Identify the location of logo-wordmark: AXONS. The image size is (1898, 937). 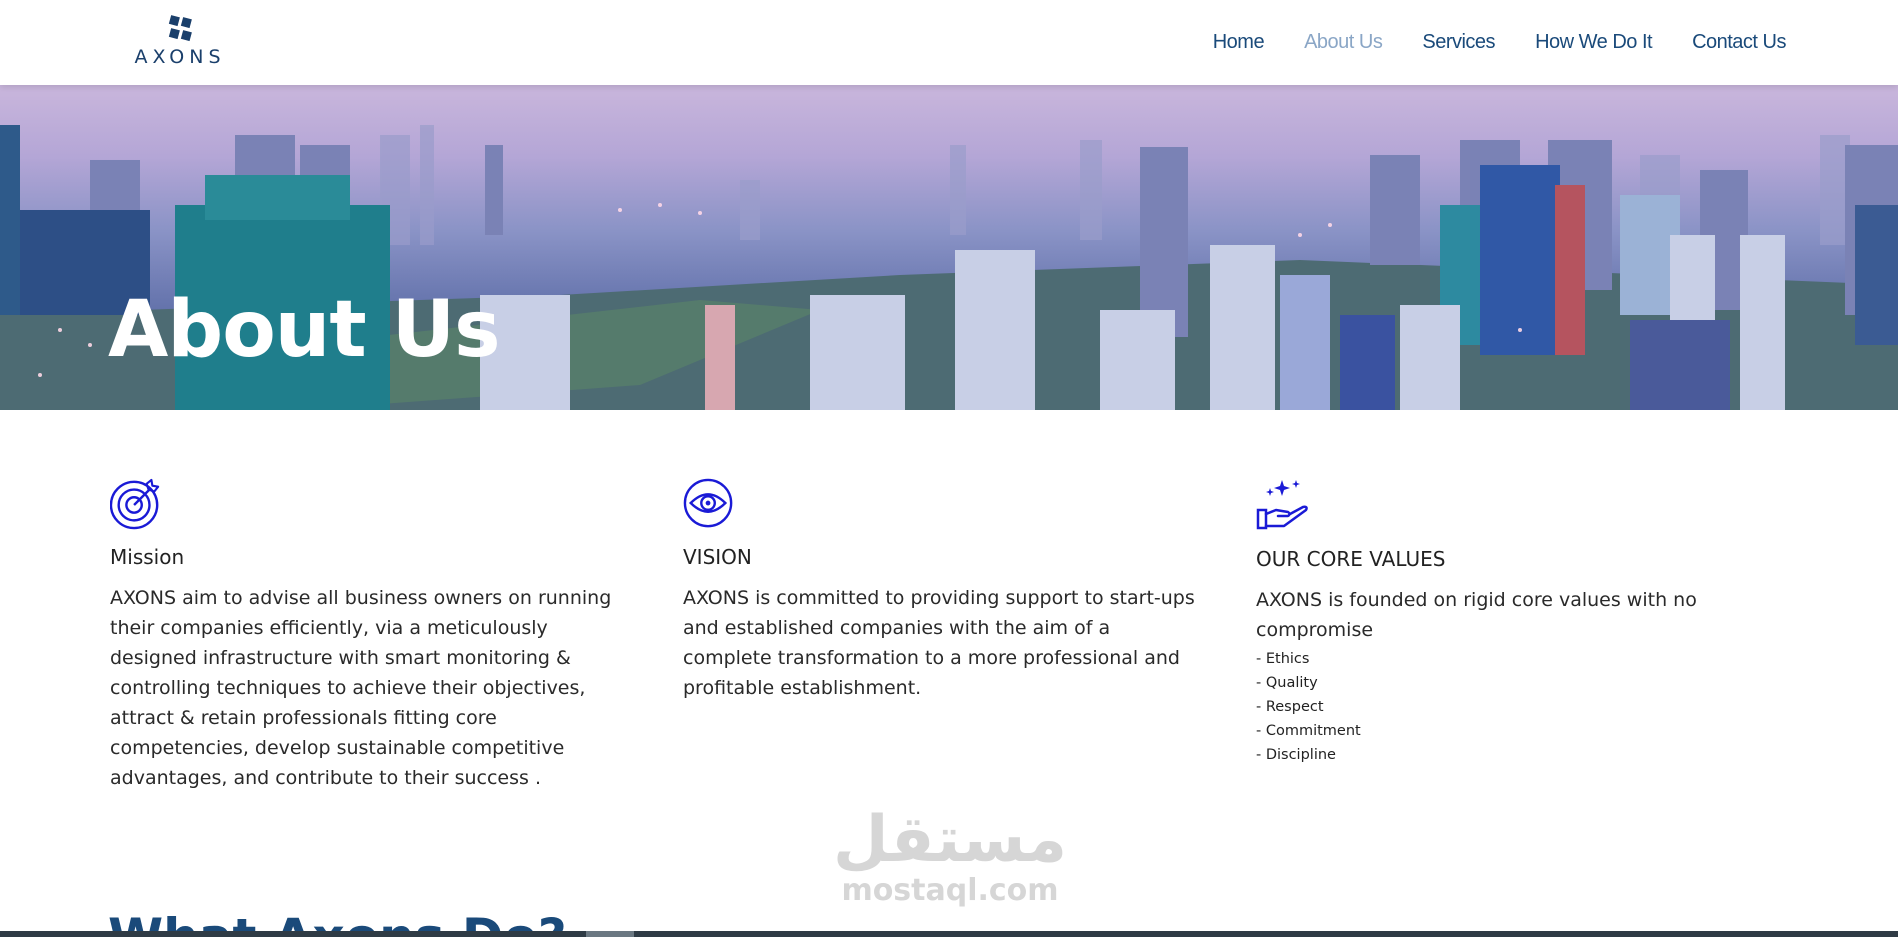
(180, 57).